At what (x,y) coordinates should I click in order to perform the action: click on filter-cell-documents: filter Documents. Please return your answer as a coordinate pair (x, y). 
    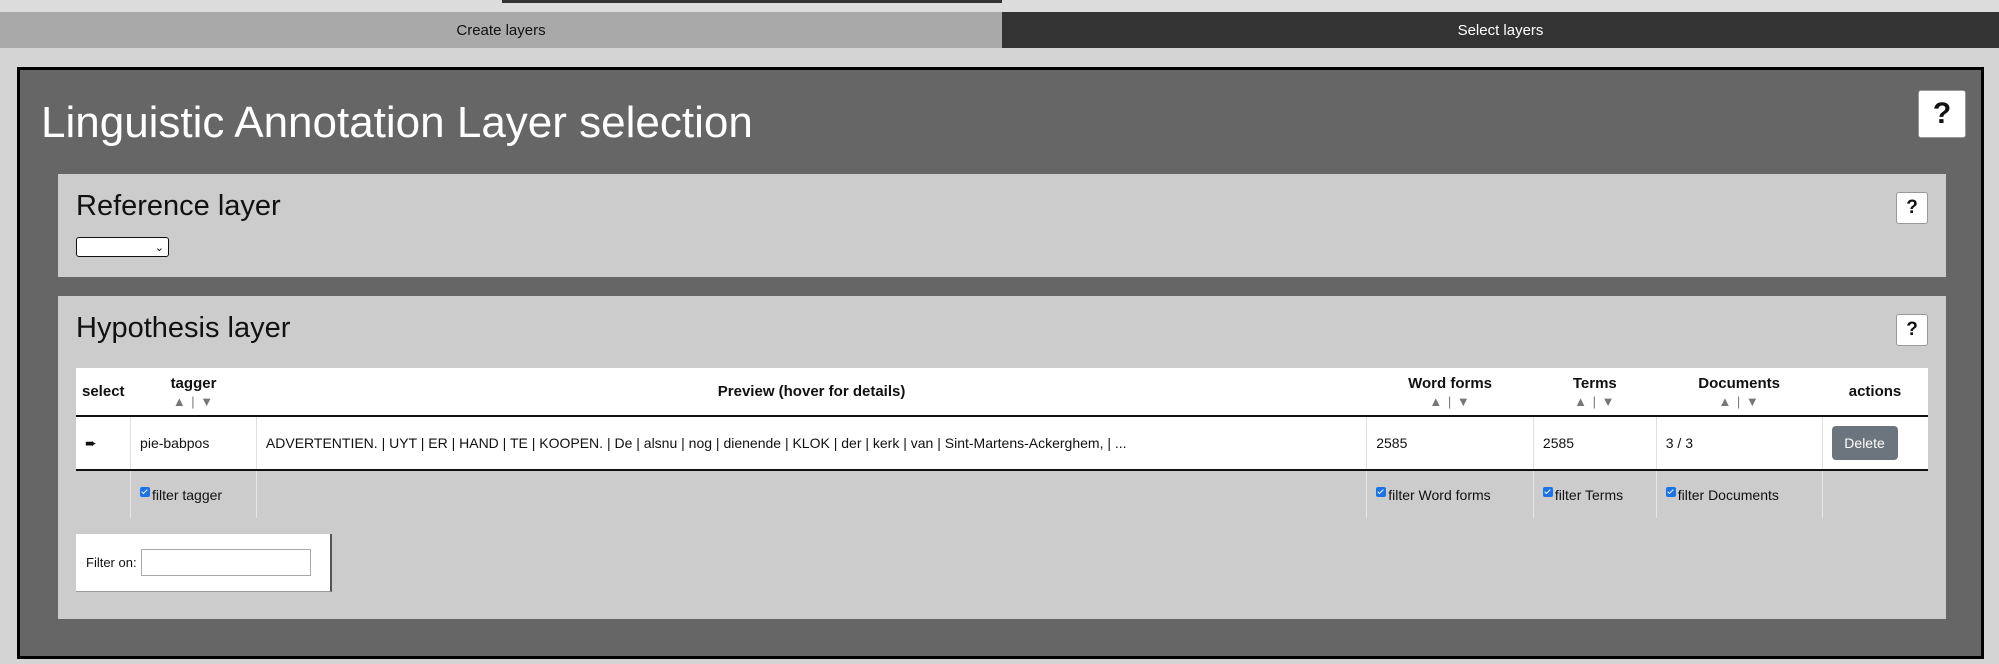
    Looking at the image, I should click on (1739, 494).